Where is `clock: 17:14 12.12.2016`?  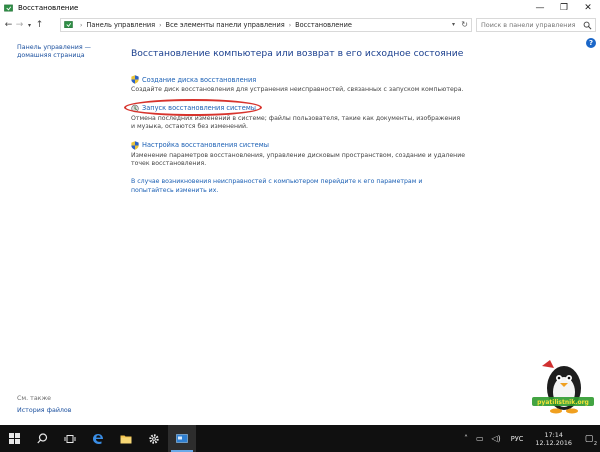 clock: 17:14 12.12.2016 is located at coordinates (553, 439).